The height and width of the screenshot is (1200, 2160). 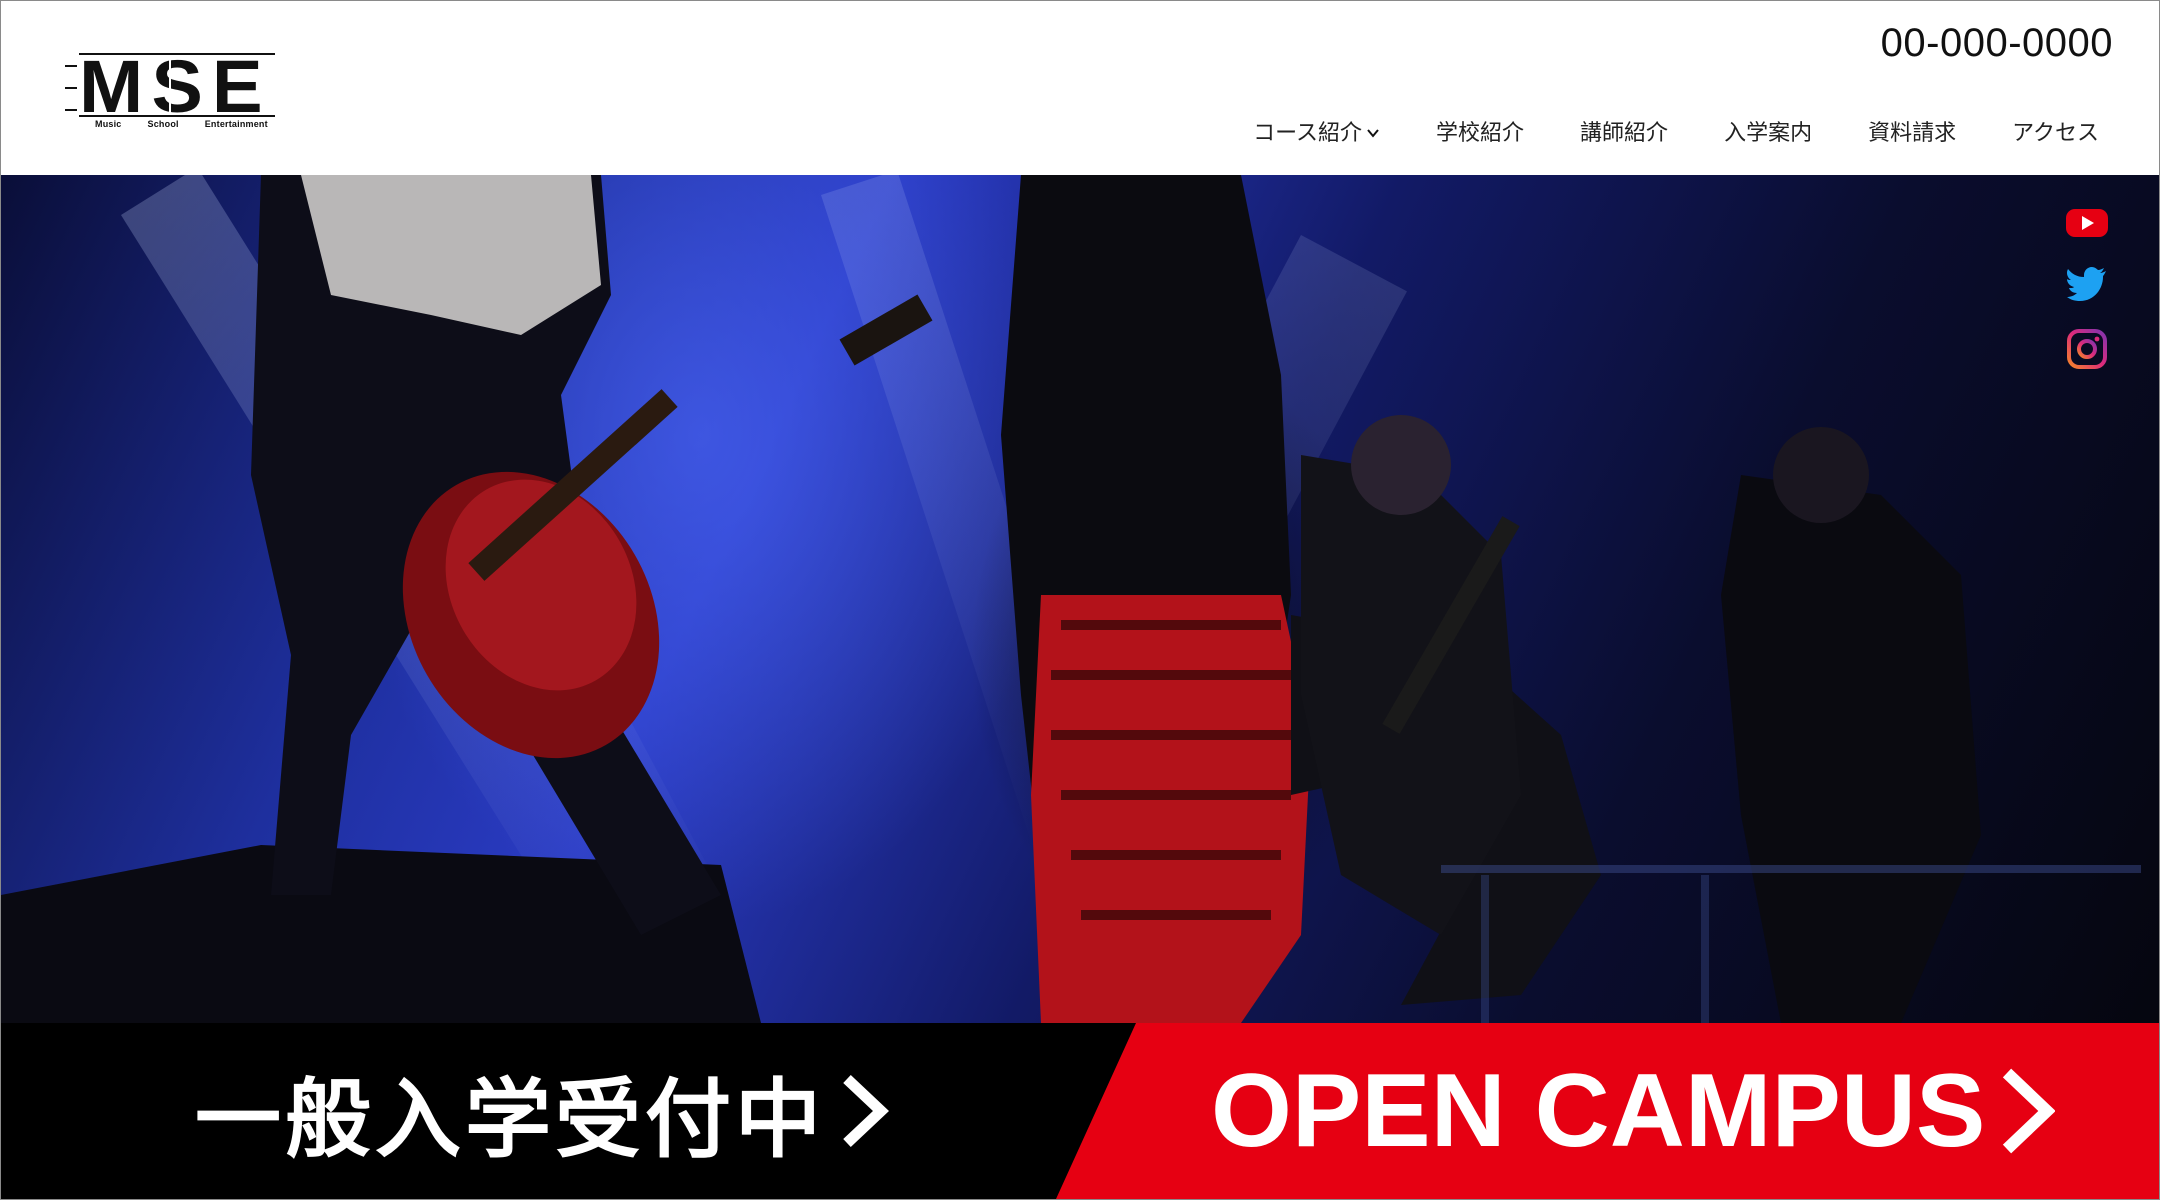 I want to click on nav-item-admission: 入学案内, so click(x=1768, y=131).